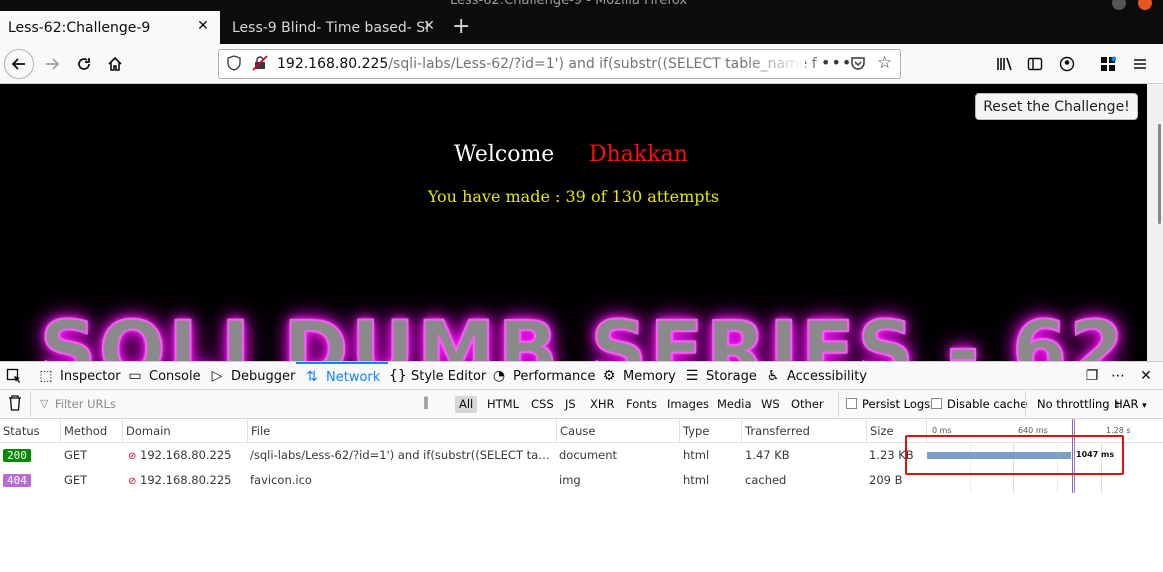 The image size is (1163, 572). Describe the element at coordinates (499, 376) in the screenshot. I see `performance-icon: ◔` at that location.